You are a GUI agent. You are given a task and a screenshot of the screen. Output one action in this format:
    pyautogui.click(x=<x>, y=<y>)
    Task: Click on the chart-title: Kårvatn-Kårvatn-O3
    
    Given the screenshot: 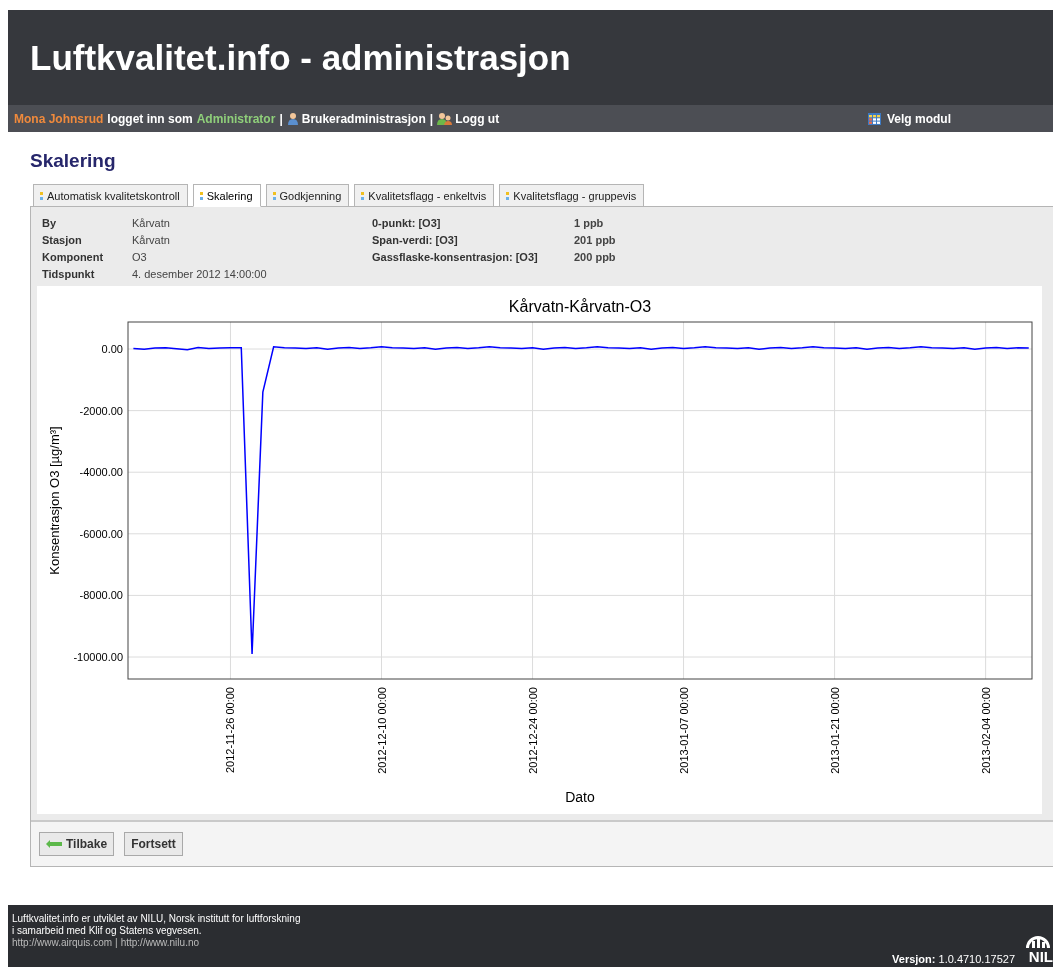 What is the action you would take?
    pyautogui.click(x=580, y=306)
    